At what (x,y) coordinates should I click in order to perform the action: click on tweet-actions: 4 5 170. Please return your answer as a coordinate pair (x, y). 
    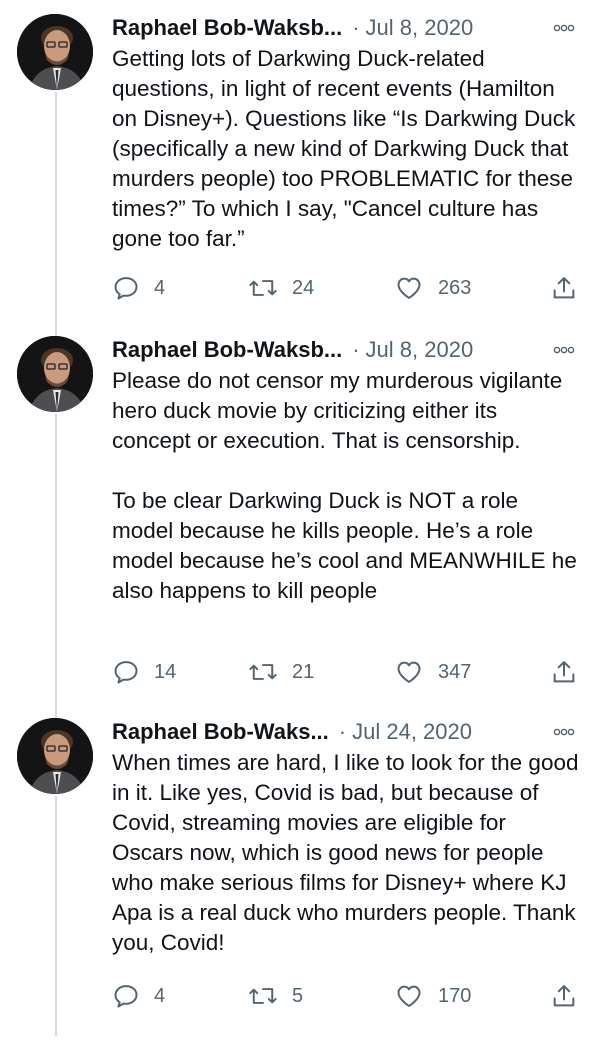
    Looking at the image, I should click on (347, 996).